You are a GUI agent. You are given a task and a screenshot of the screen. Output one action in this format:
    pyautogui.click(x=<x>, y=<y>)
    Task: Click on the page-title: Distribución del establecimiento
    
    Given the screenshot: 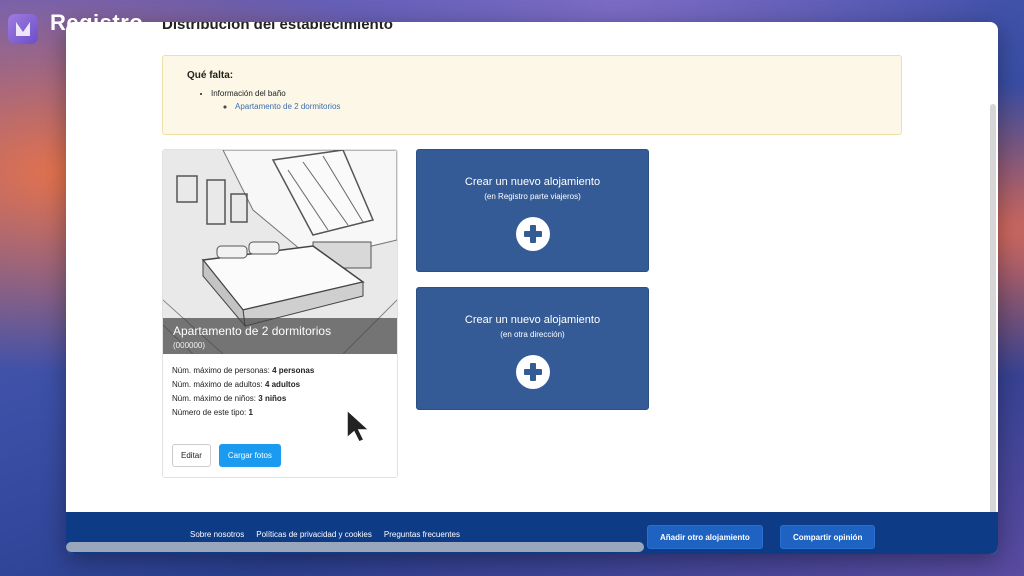 What is the action you would take?
    pyautogui.click(x=277, y=27)
    